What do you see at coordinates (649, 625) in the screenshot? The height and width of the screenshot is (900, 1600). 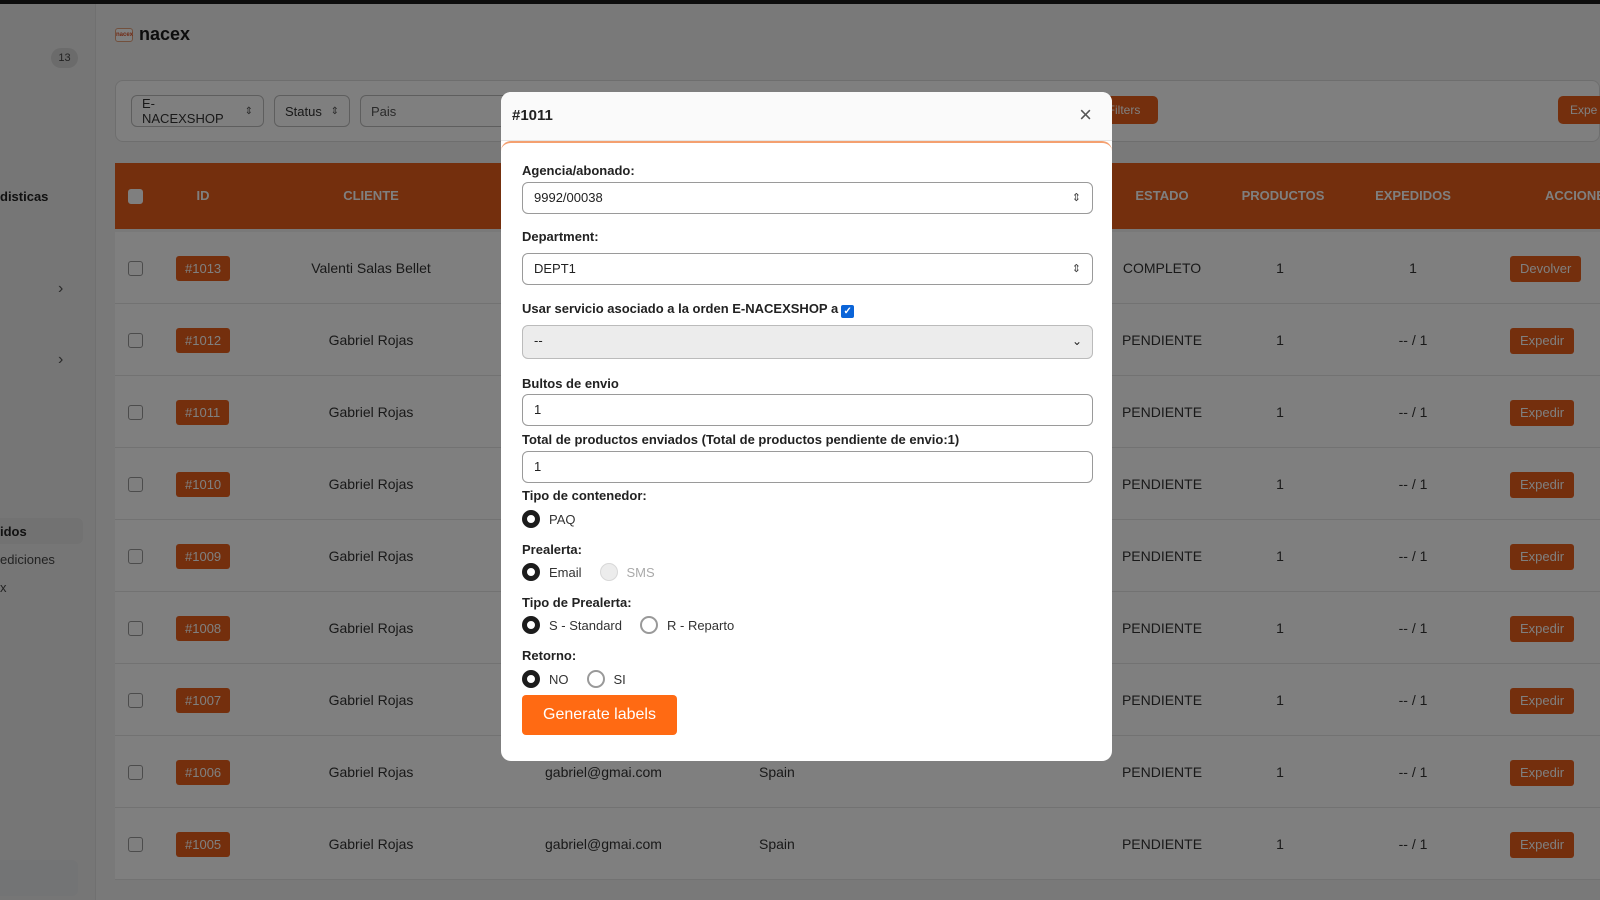 I see `radio-reparto` at bounding box center [649, 625].